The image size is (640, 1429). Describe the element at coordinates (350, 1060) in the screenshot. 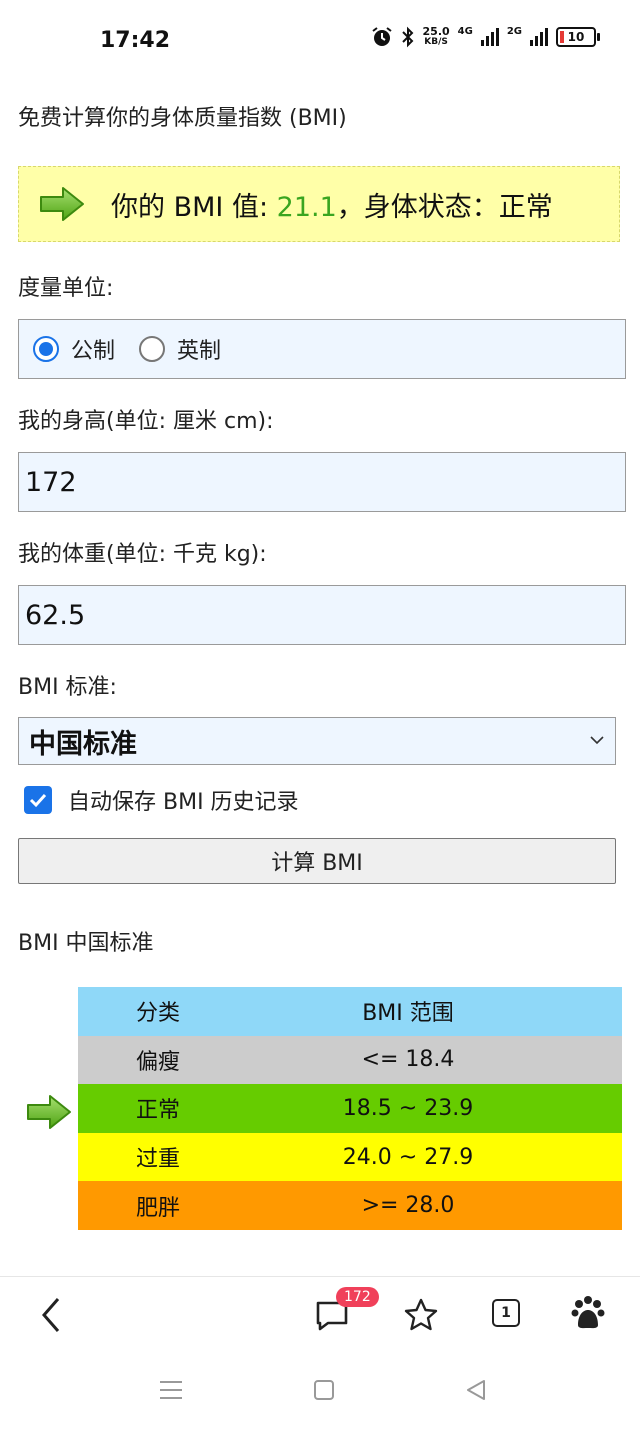

I see `table-row-underweight: 偏瘦 <= 18.4` at that location.